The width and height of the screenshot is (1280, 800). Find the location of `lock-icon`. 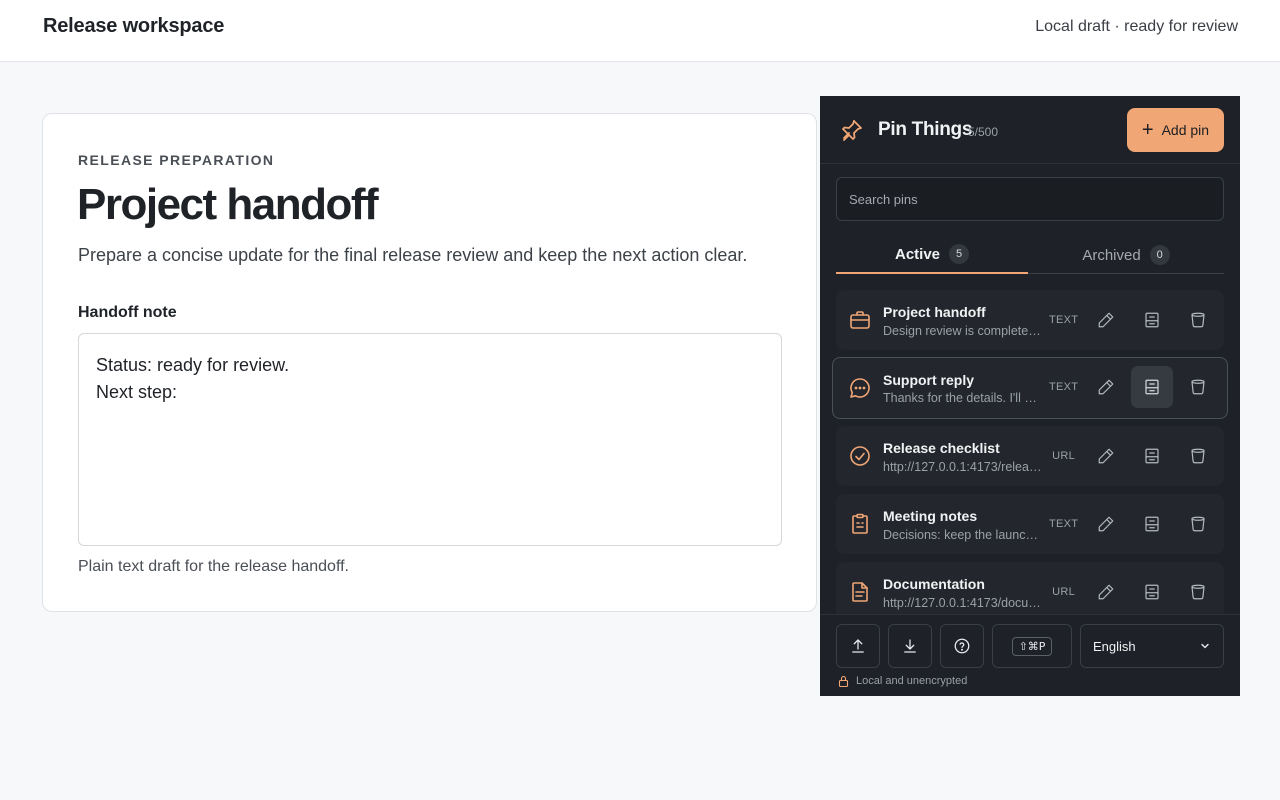

lock-icon is located at coordinates (843, 681).